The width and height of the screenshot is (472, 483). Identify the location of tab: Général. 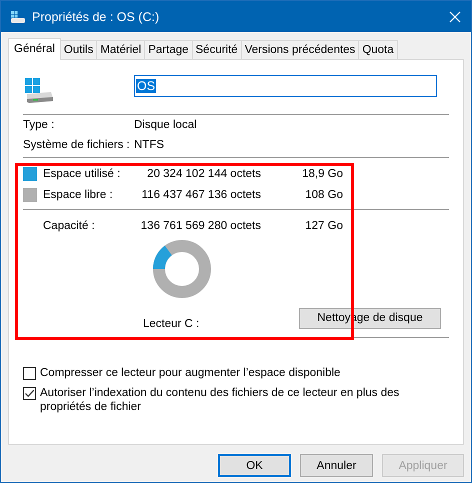
(34, 49).